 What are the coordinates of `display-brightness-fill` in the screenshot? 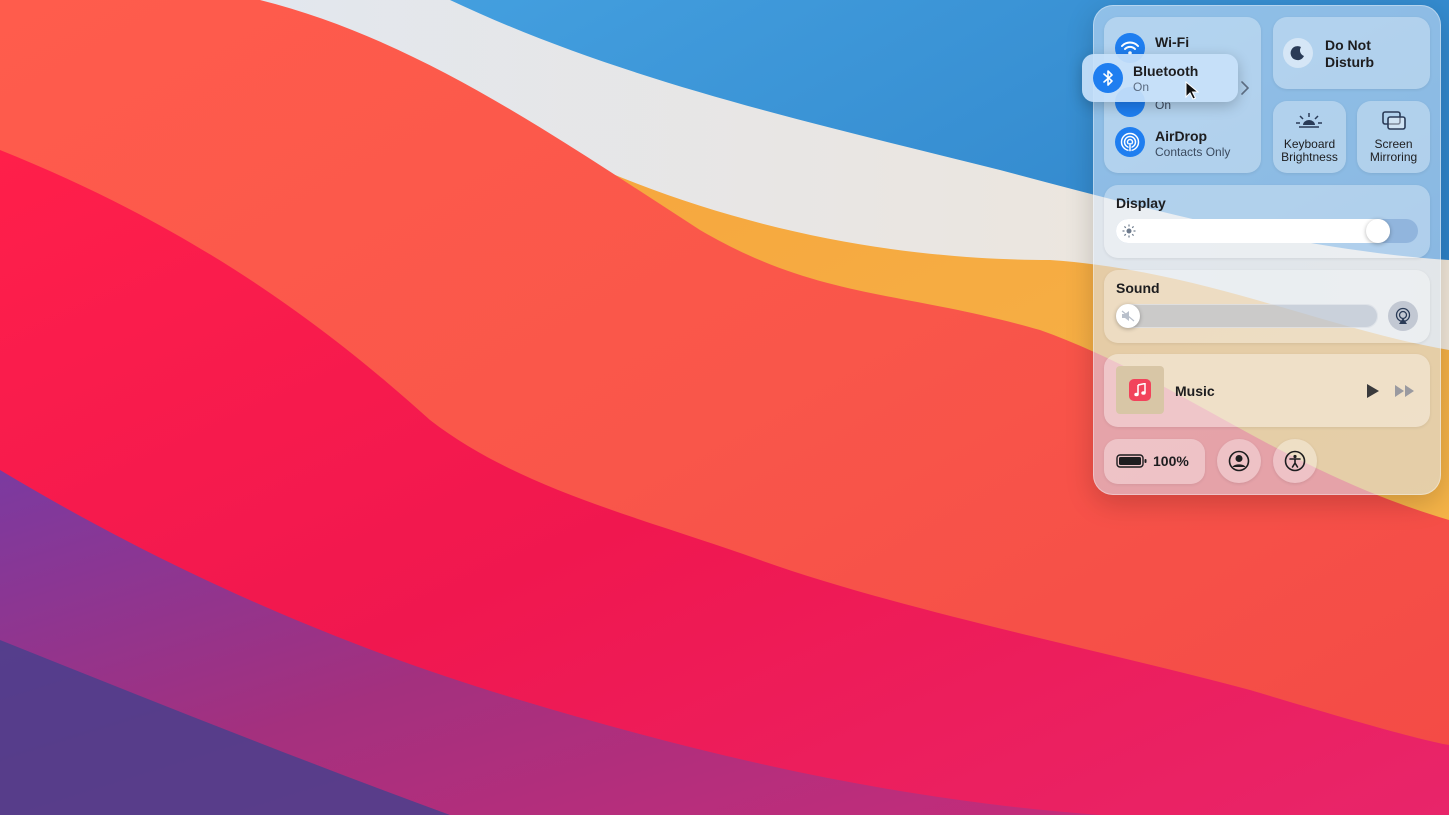 It's located at (1253, 231).